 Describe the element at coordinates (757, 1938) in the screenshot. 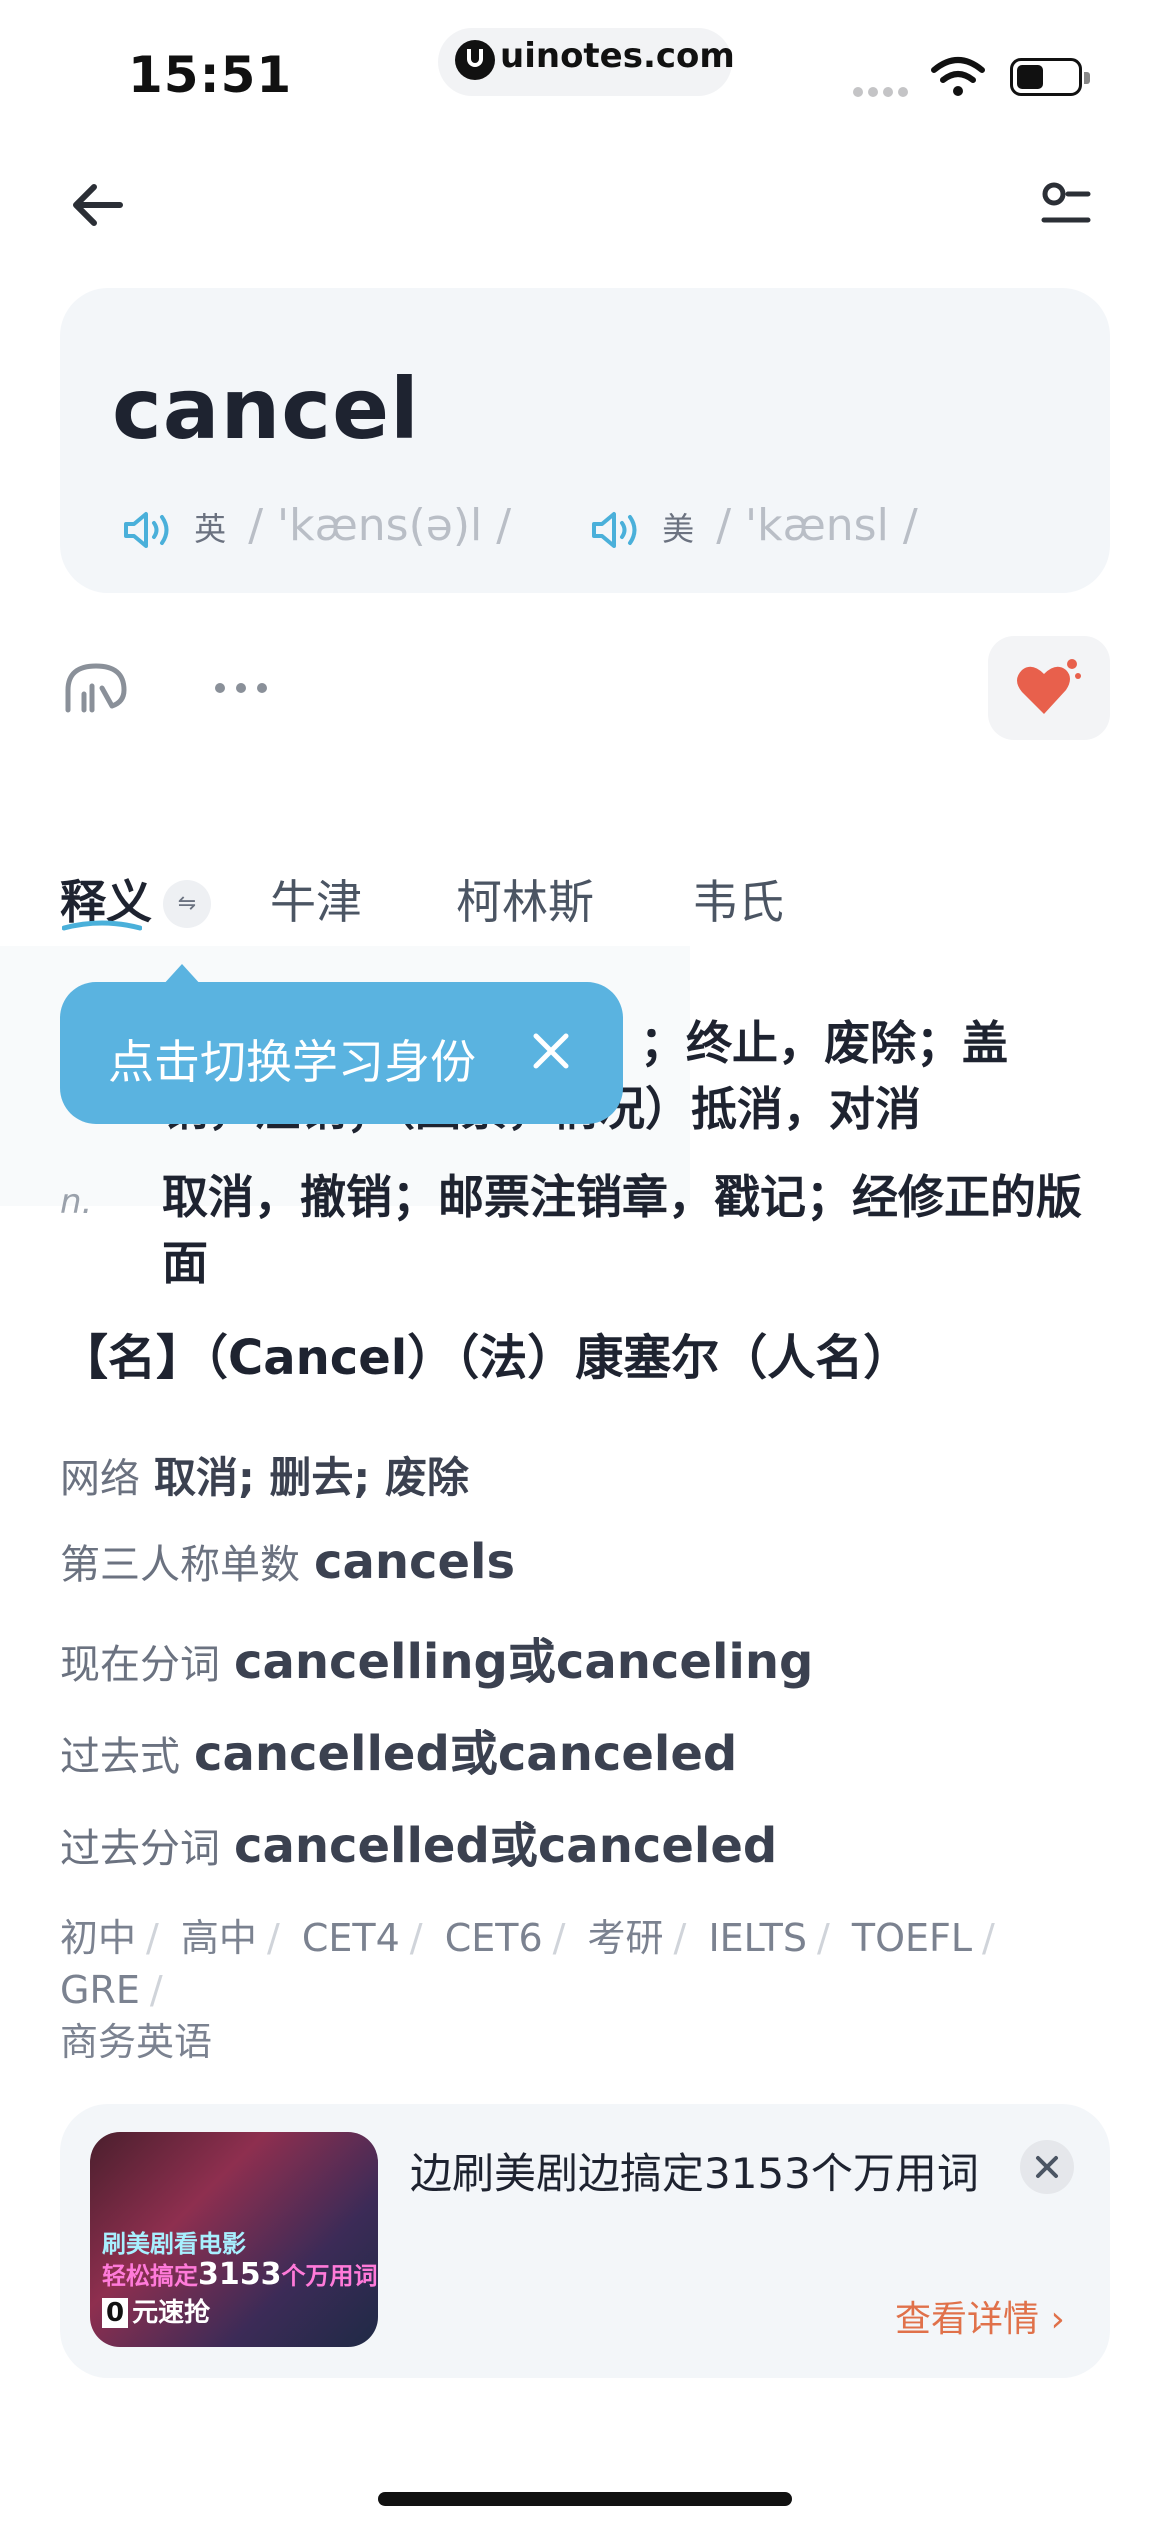

I see `level-tag: IELTS` at that location.